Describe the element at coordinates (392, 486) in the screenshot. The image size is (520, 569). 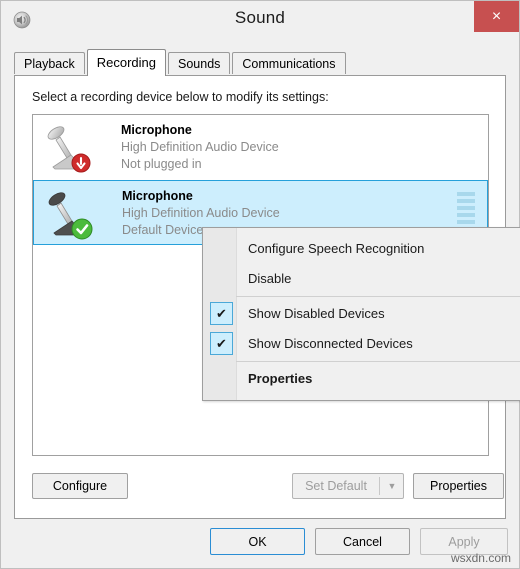
I see `chevron-down-icon: ▼` at that location.